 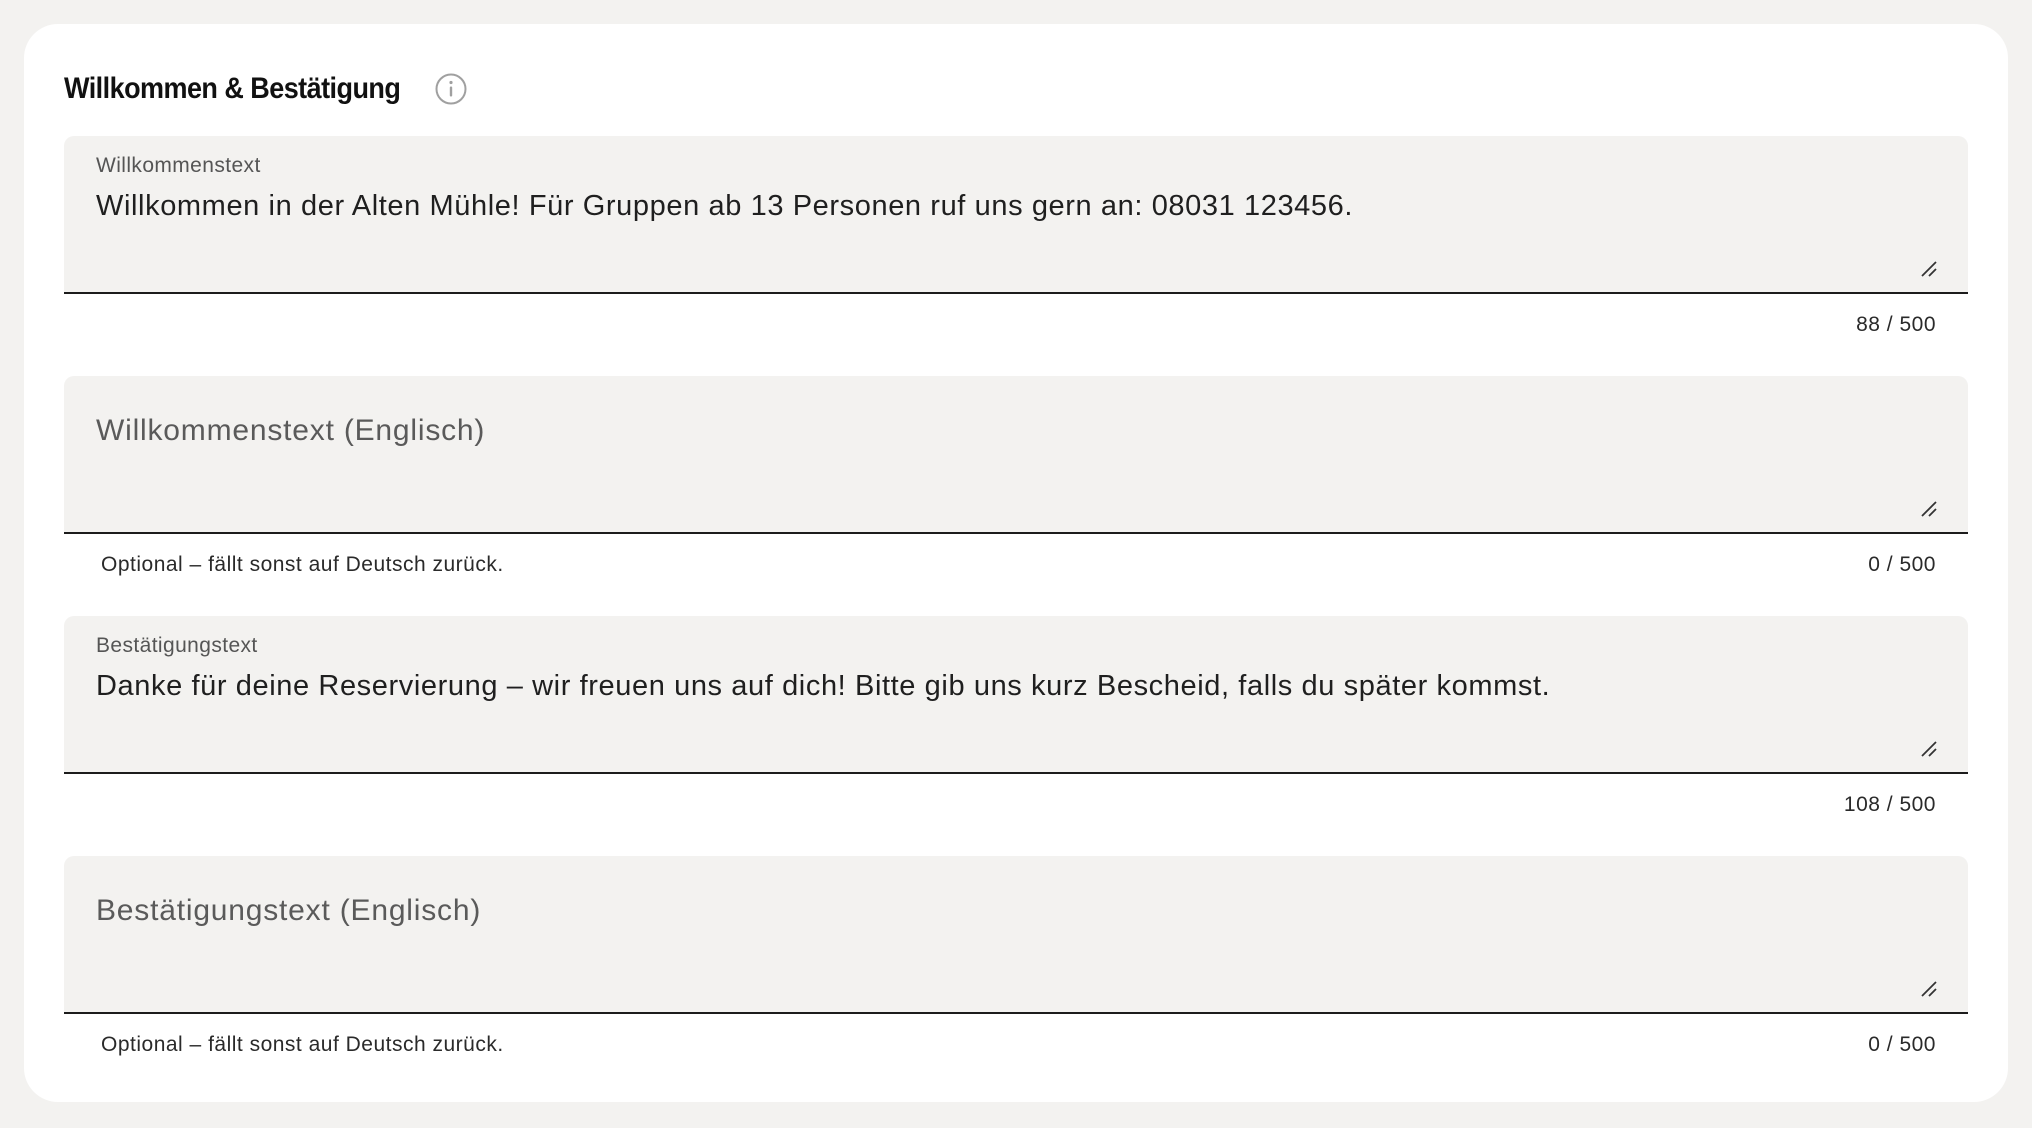 What do you see at coordinates (1889, 804) in the screenshot?
I see `confirmation-text-char-count: 108 / 500` at bounding box center [1889, 804].